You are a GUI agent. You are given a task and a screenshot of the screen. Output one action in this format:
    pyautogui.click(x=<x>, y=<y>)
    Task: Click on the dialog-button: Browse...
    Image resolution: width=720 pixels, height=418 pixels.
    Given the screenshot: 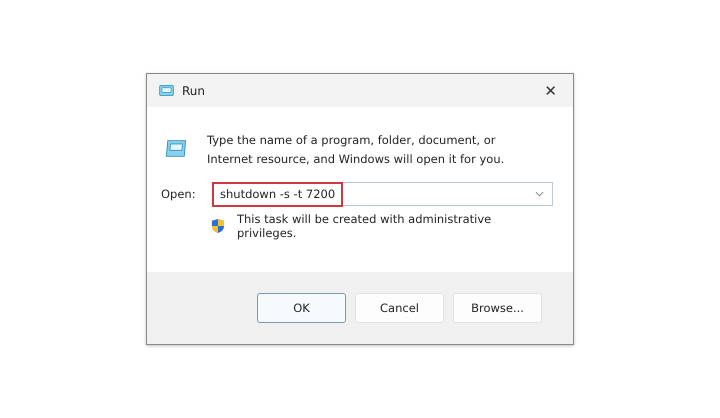 What is the action you would take?
    pyautogui.click(x=497, y=308)
    